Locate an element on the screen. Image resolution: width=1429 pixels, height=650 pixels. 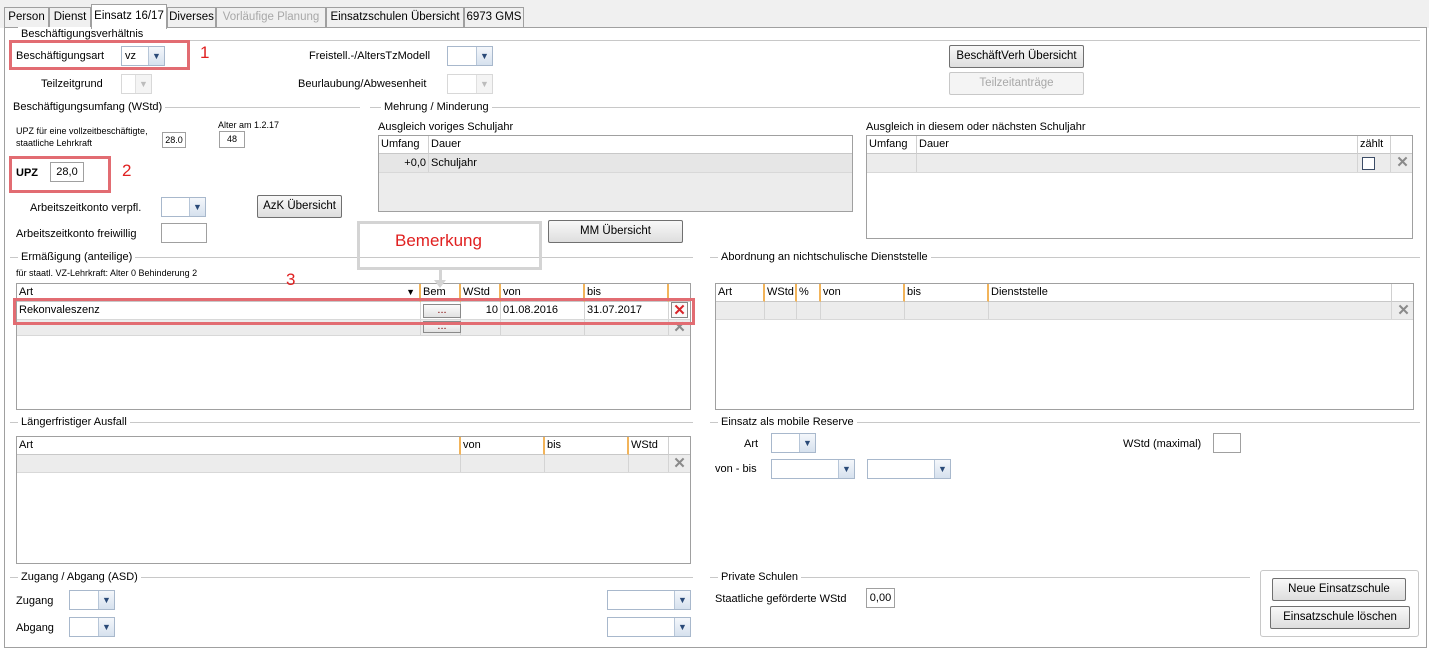
reserve-legend: Einsatz als mobile Reserve is located at coordinates (787, 422).